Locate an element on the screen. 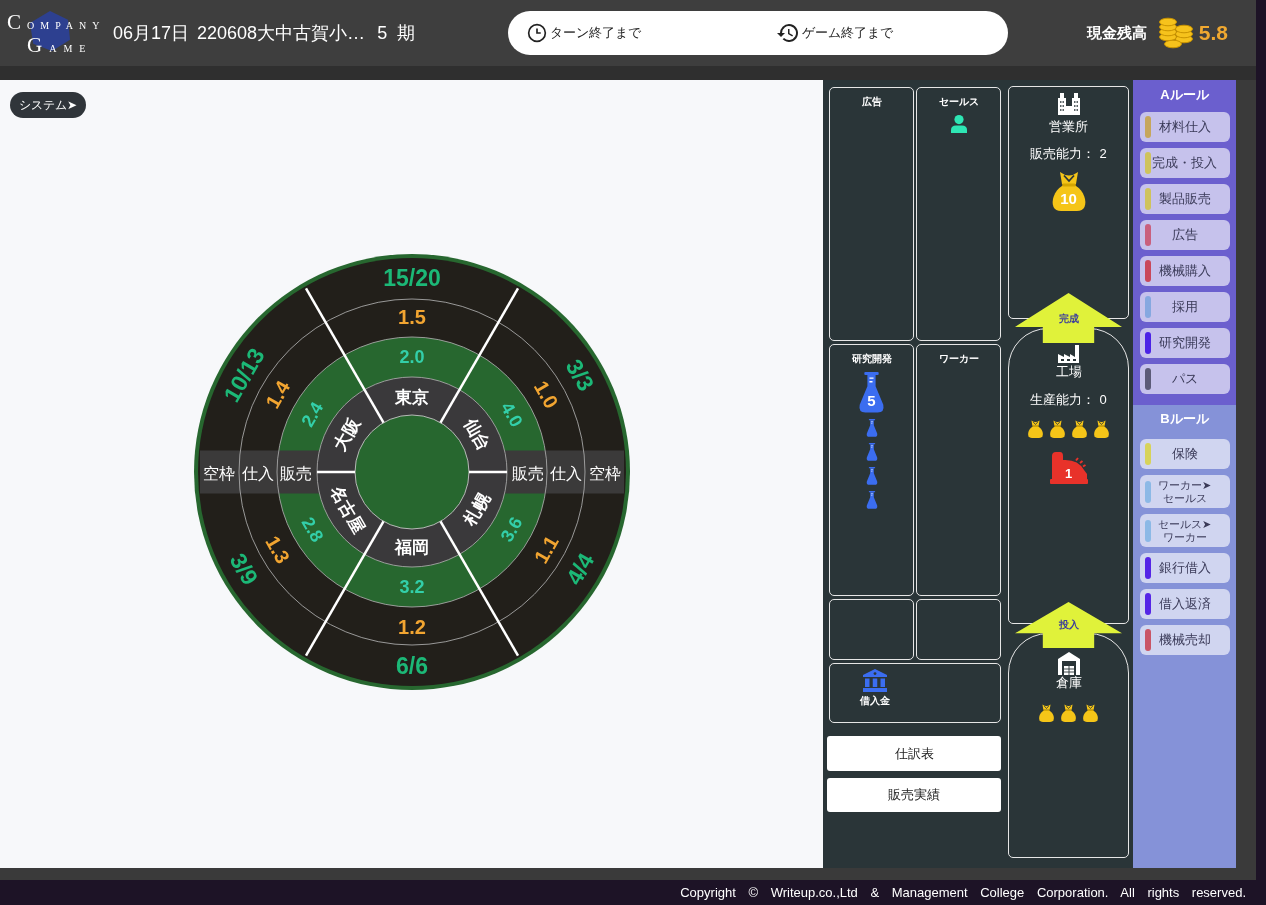  card-title: 倉庫 is located at coordinates (1068, 683).